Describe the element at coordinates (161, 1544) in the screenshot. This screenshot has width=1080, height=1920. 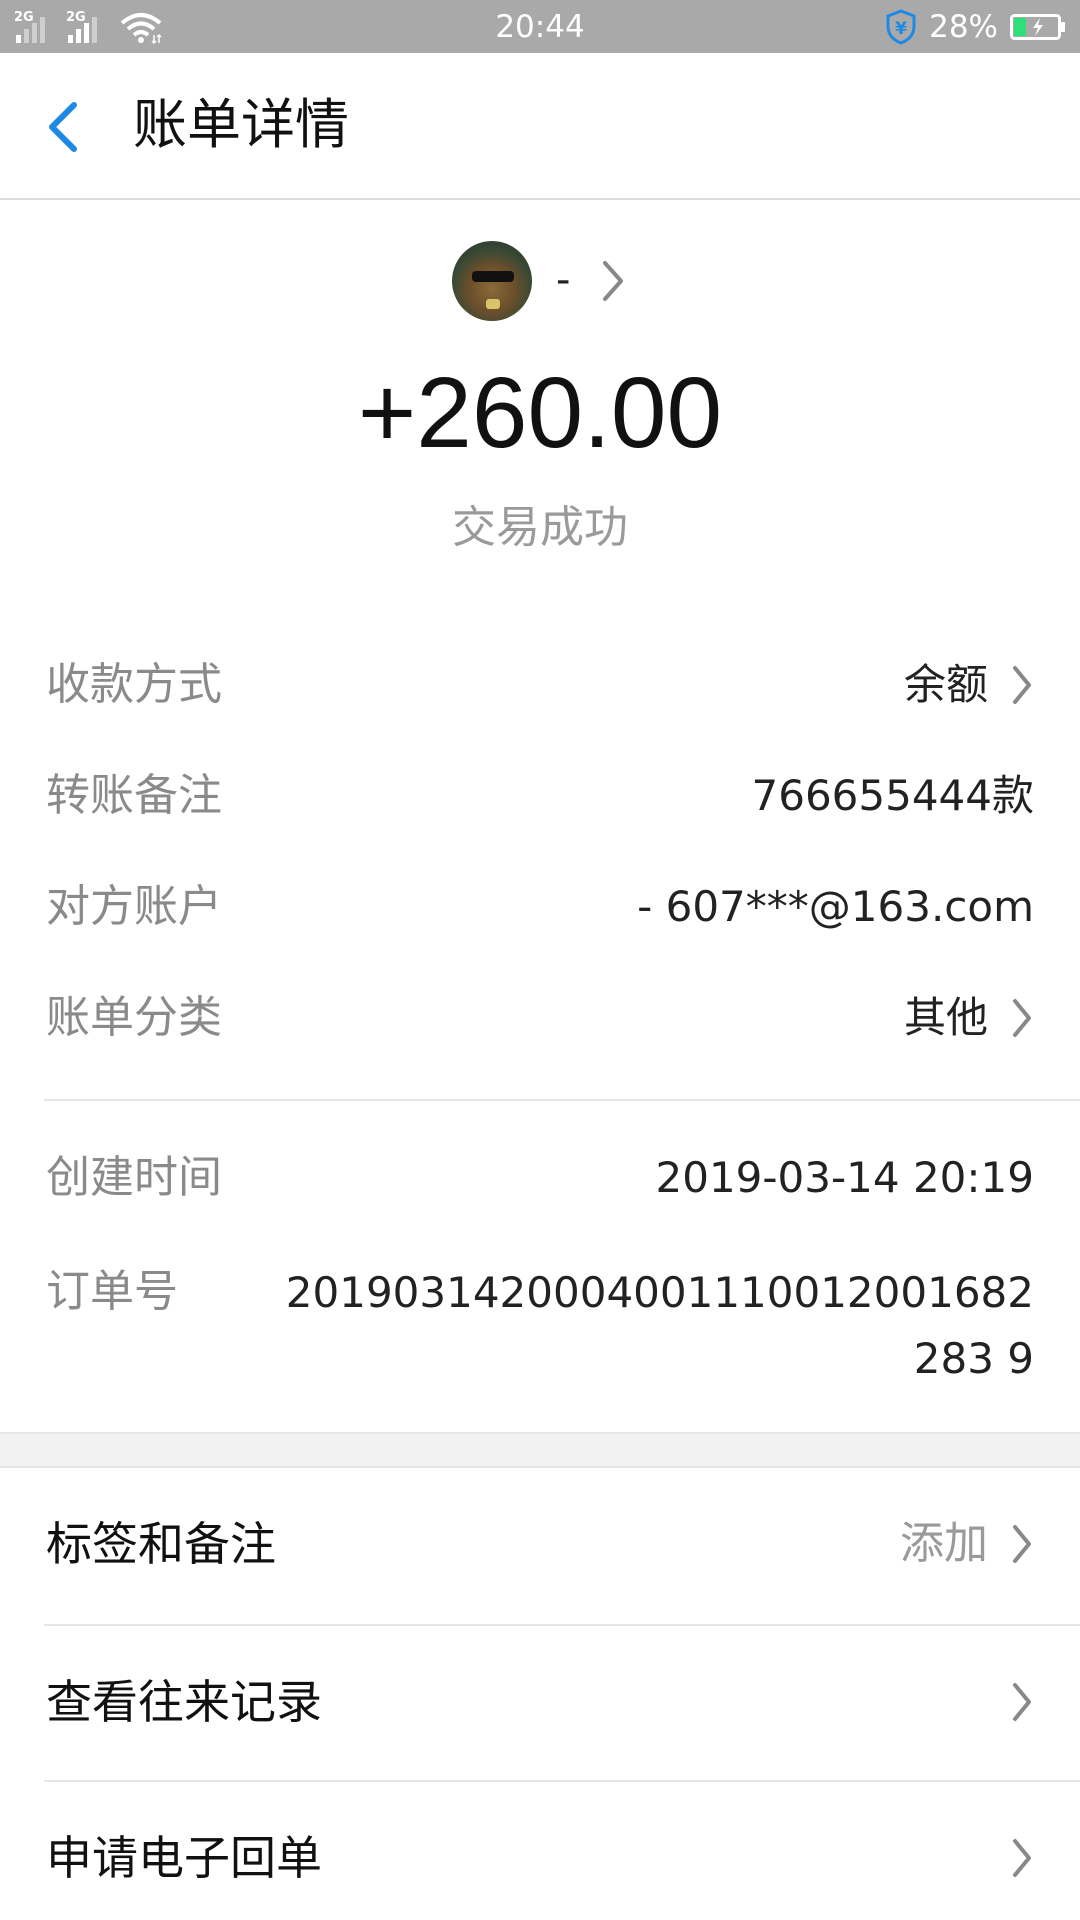
I see `action-label: 标签和备注` at that location.